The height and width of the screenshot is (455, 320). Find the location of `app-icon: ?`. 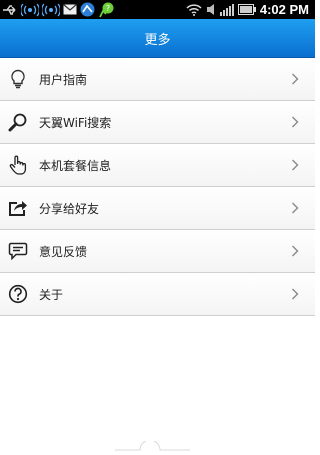

app-icon: ? is located at coordinates (106, 9).